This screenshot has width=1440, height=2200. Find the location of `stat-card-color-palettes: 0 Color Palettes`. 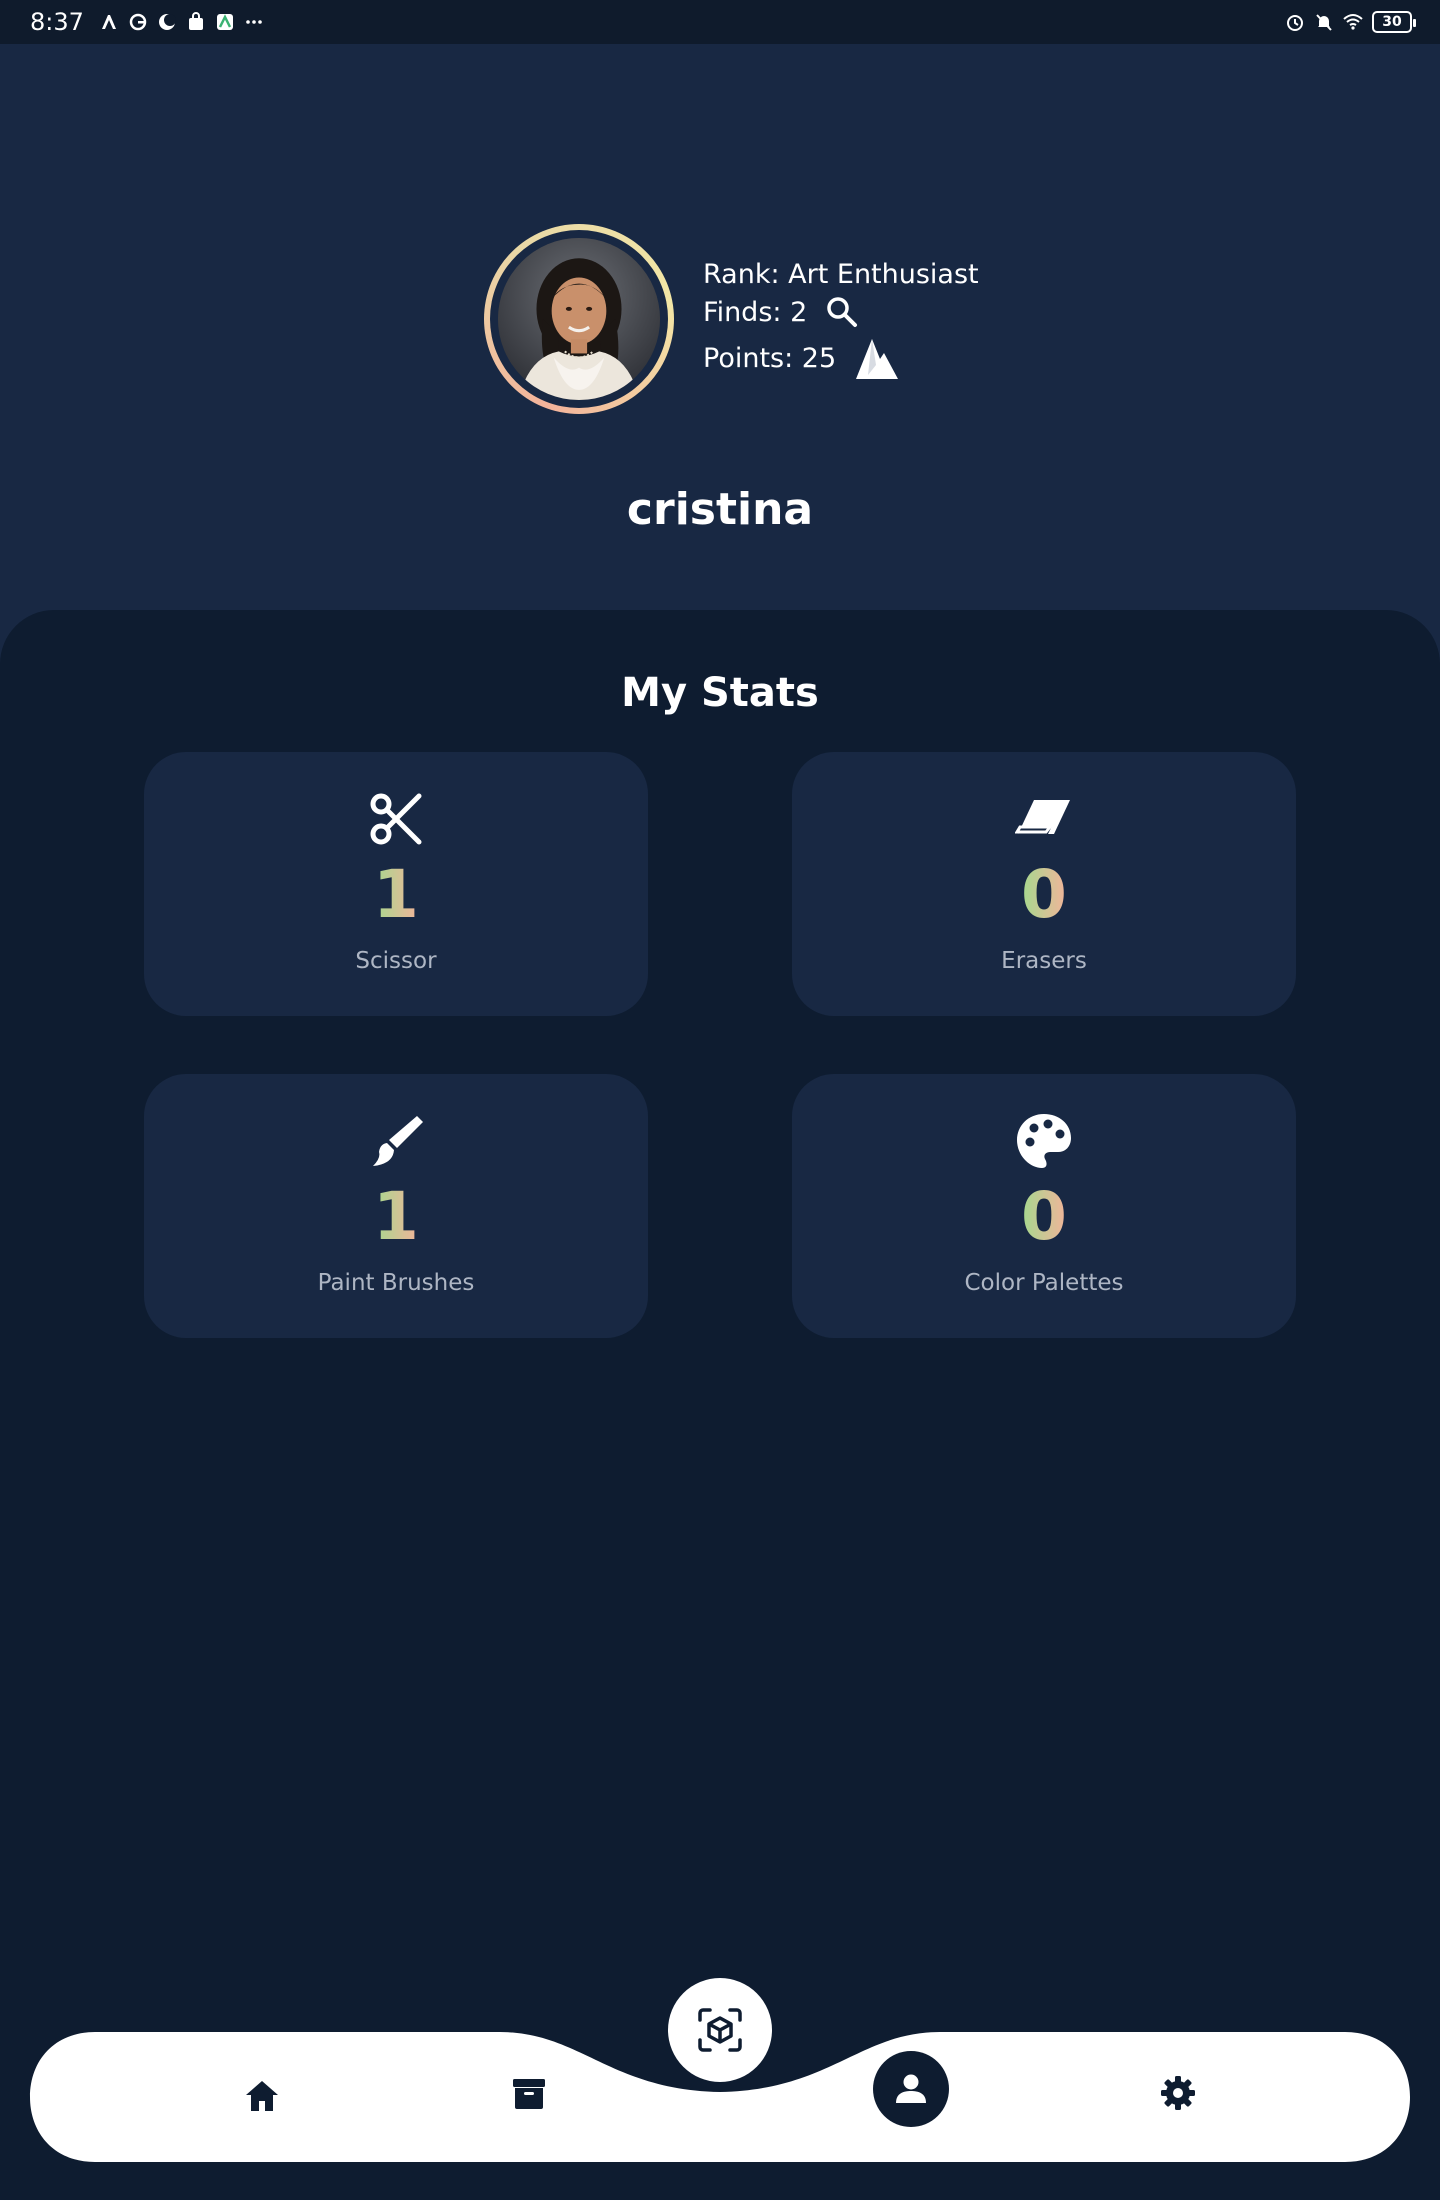

stat-card-color-palettes: 0 Color Palettes is located at coordinates (1044, 1206).